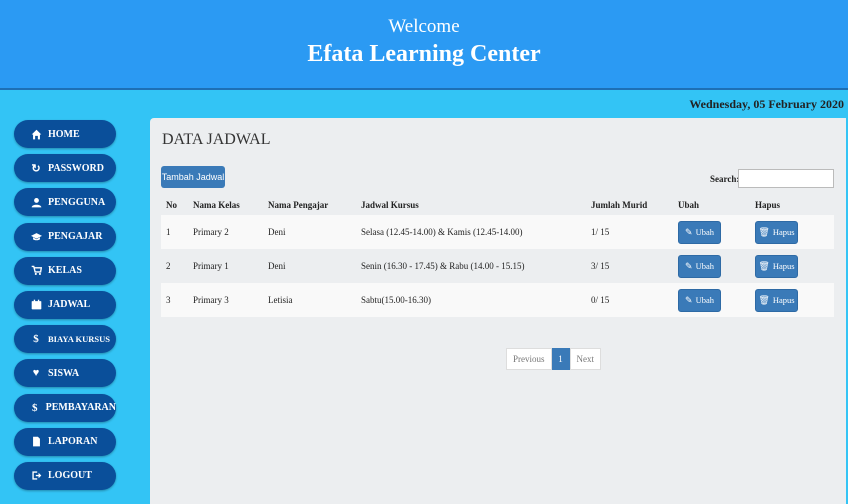 The image size is (848, 504). Describe the element at coordinates (36, 305) in the screenshot. I see `calendar-icon` at that location.